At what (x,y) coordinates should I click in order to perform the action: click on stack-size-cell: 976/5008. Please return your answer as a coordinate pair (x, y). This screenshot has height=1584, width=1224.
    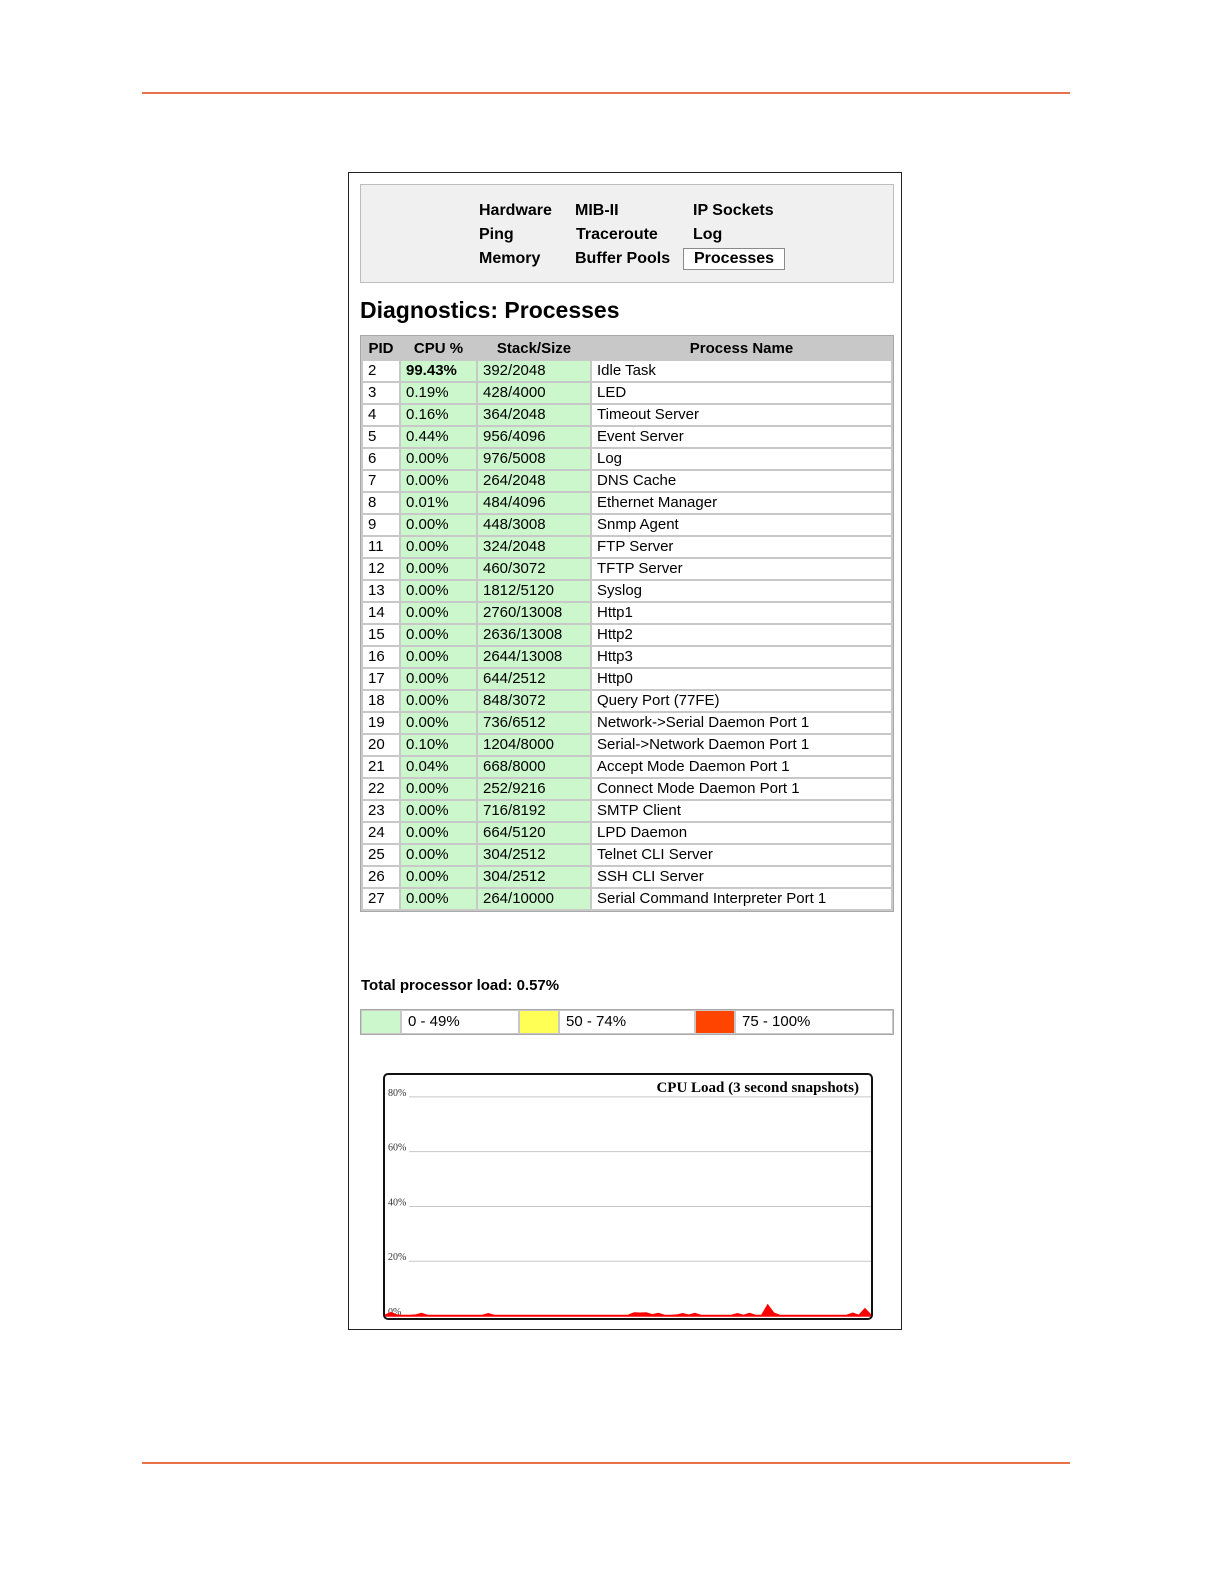
    Looking at the image, I should click on (534, 459).